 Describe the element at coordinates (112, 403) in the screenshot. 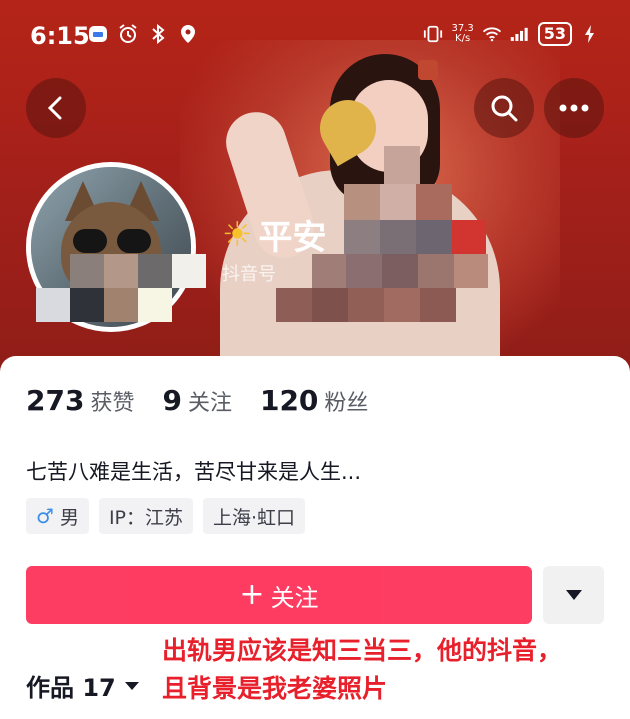

I see `stat-likes-label: 获赞` at that location.